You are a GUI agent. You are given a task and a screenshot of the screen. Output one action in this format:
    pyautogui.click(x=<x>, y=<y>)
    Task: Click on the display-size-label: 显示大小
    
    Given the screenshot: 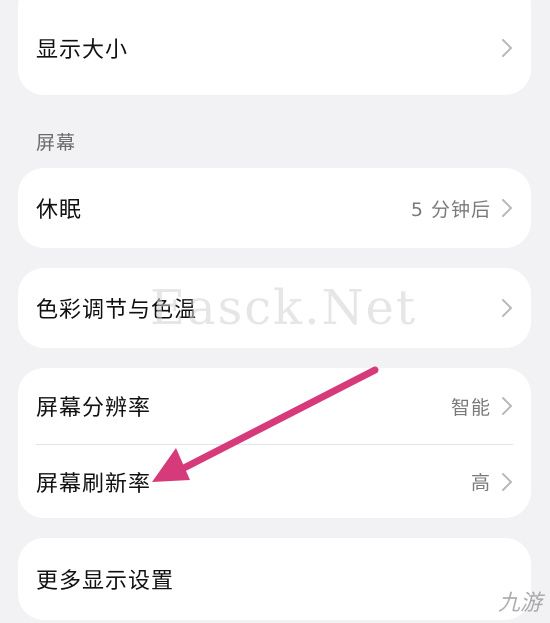 What is the action you would take?
    pyautogui.click(x=82, y=50)
    